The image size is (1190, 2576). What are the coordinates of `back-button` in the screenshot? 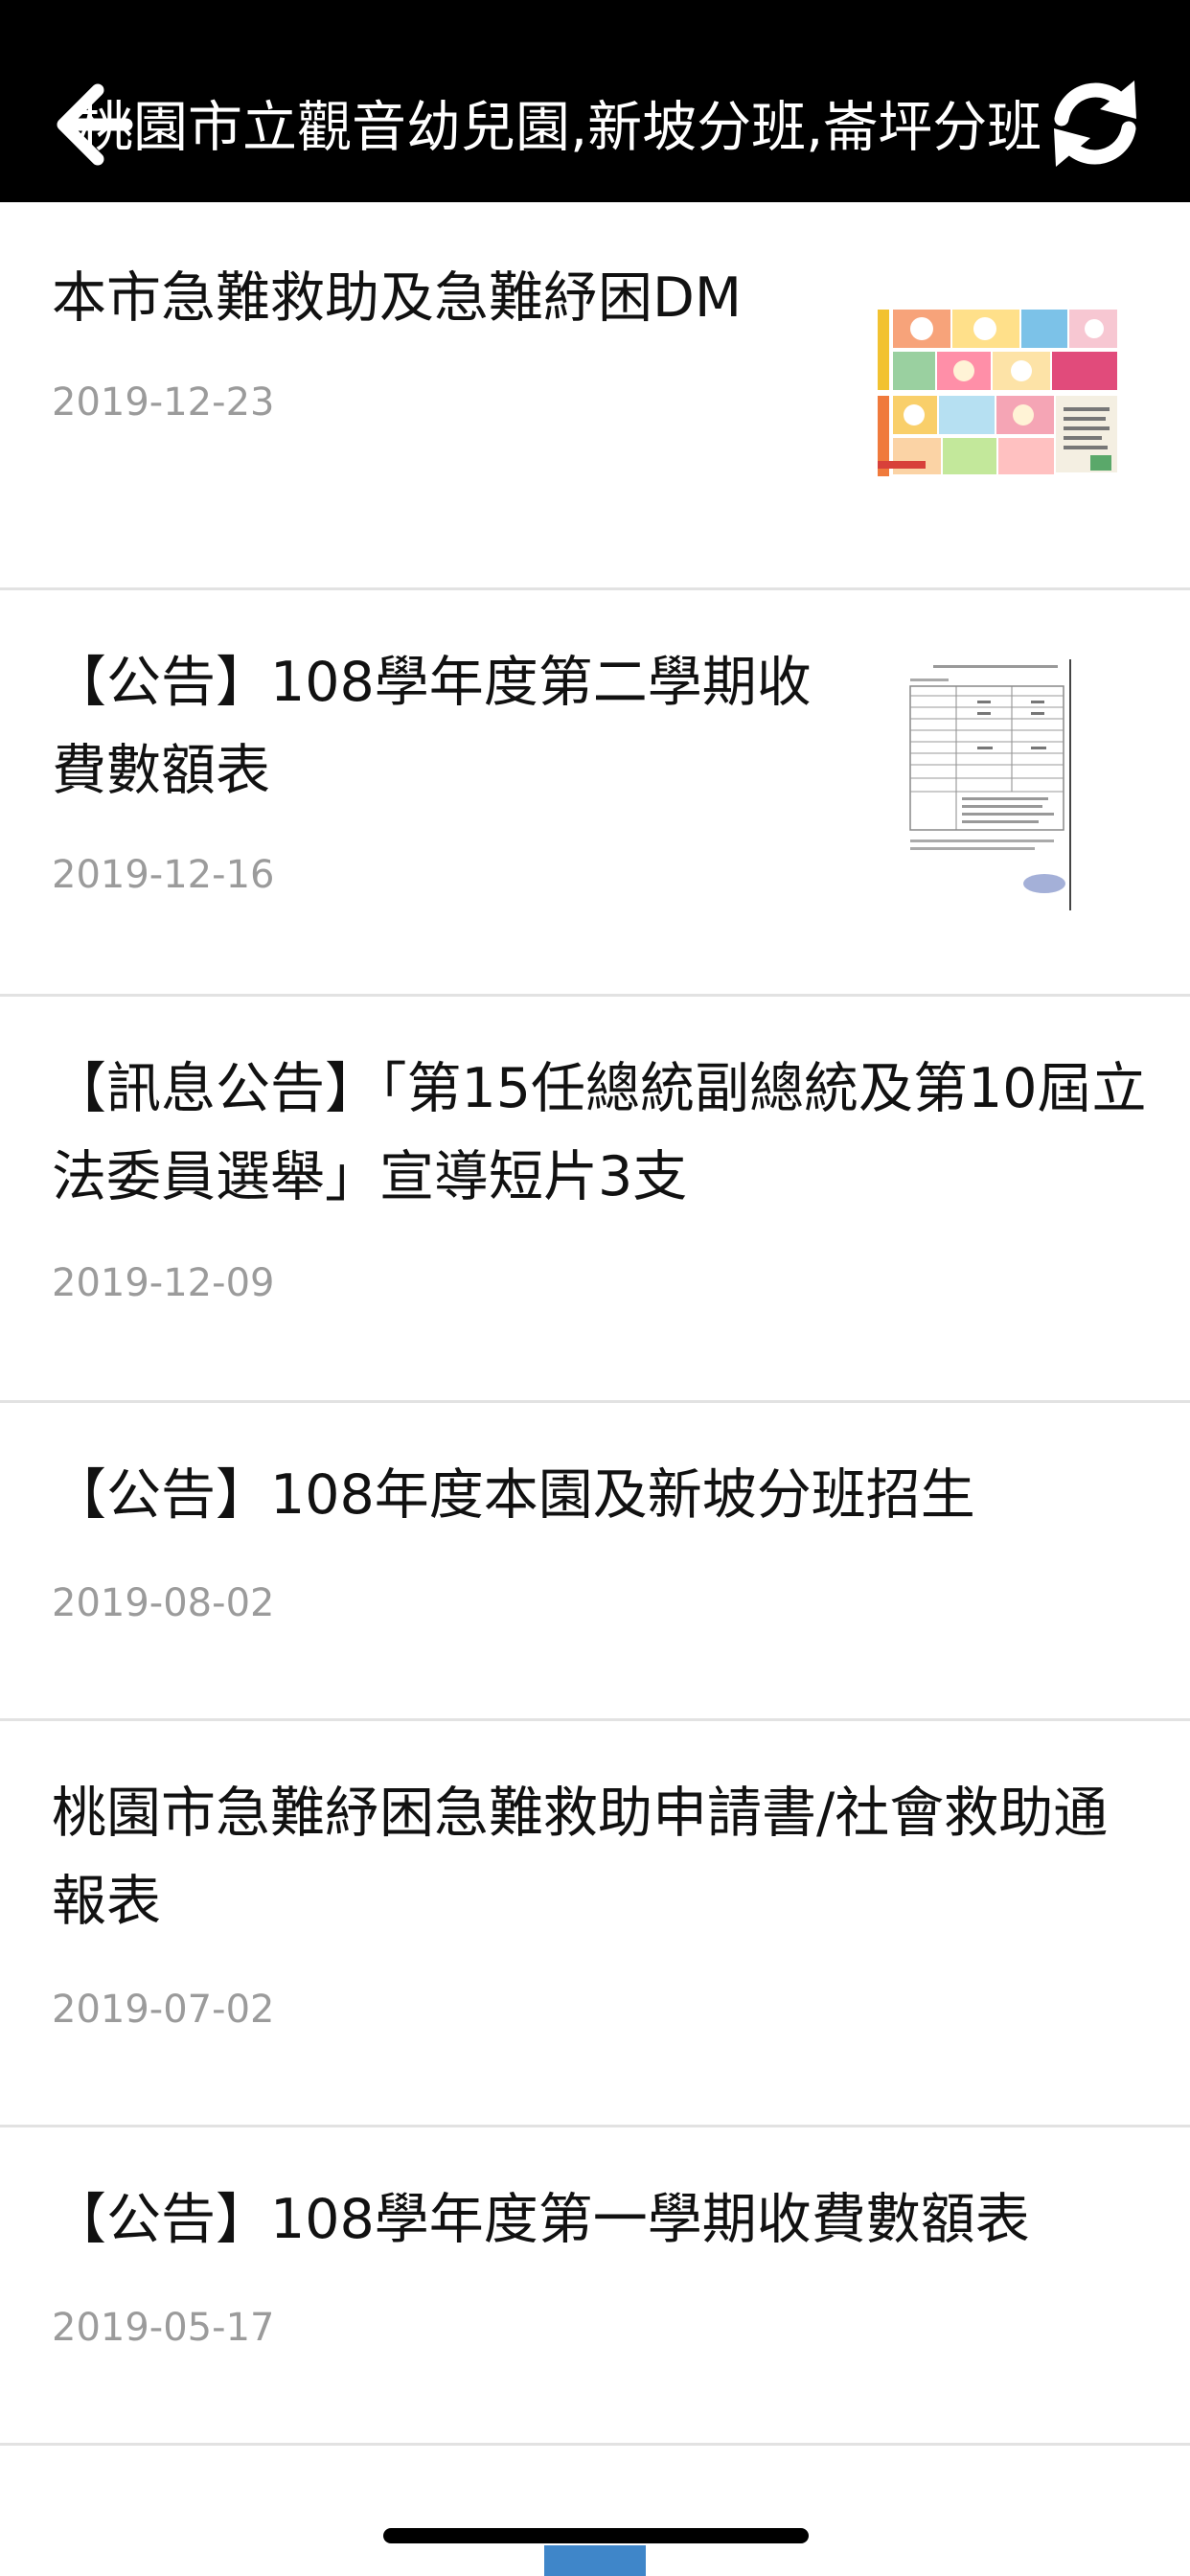 It's located at (86, 125).